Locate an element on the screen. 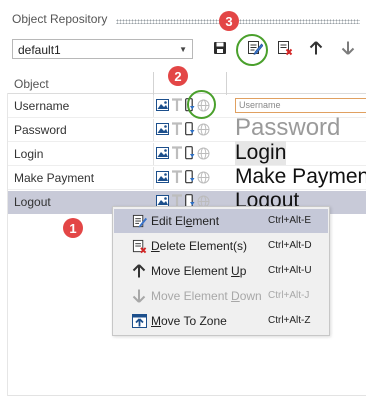  menu-item-shortcut: Ctrl+Alt-D is located at coordinates (290, 245).